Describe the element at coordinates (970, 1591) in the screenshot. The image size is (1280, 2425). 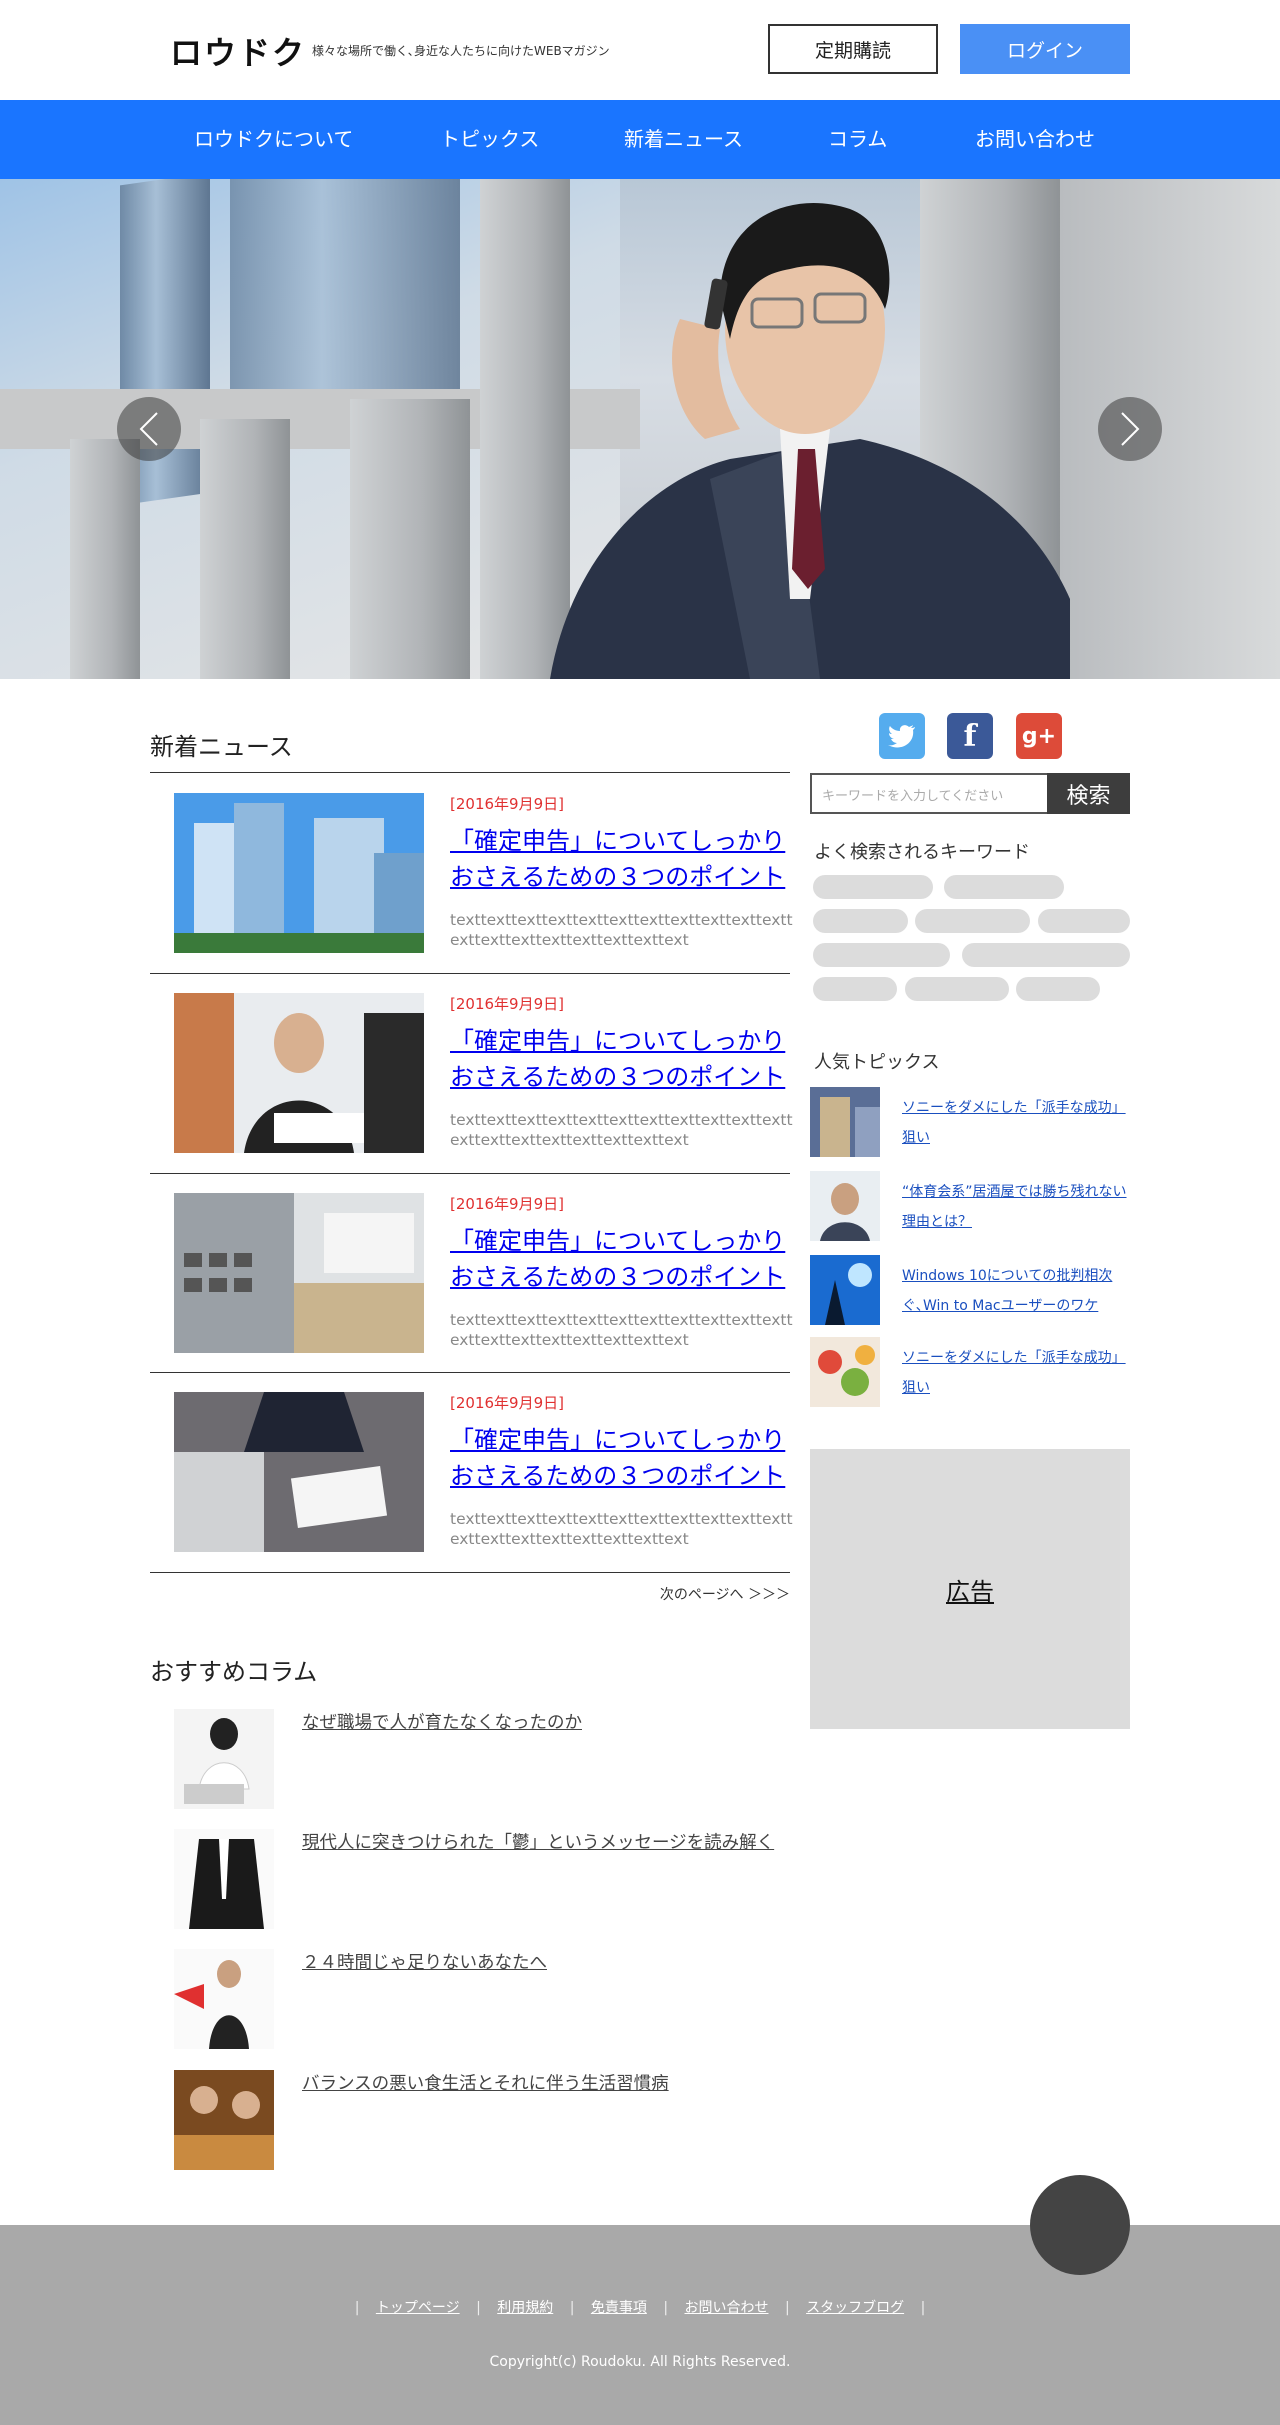
I see `ad-label: 広告` at that location.